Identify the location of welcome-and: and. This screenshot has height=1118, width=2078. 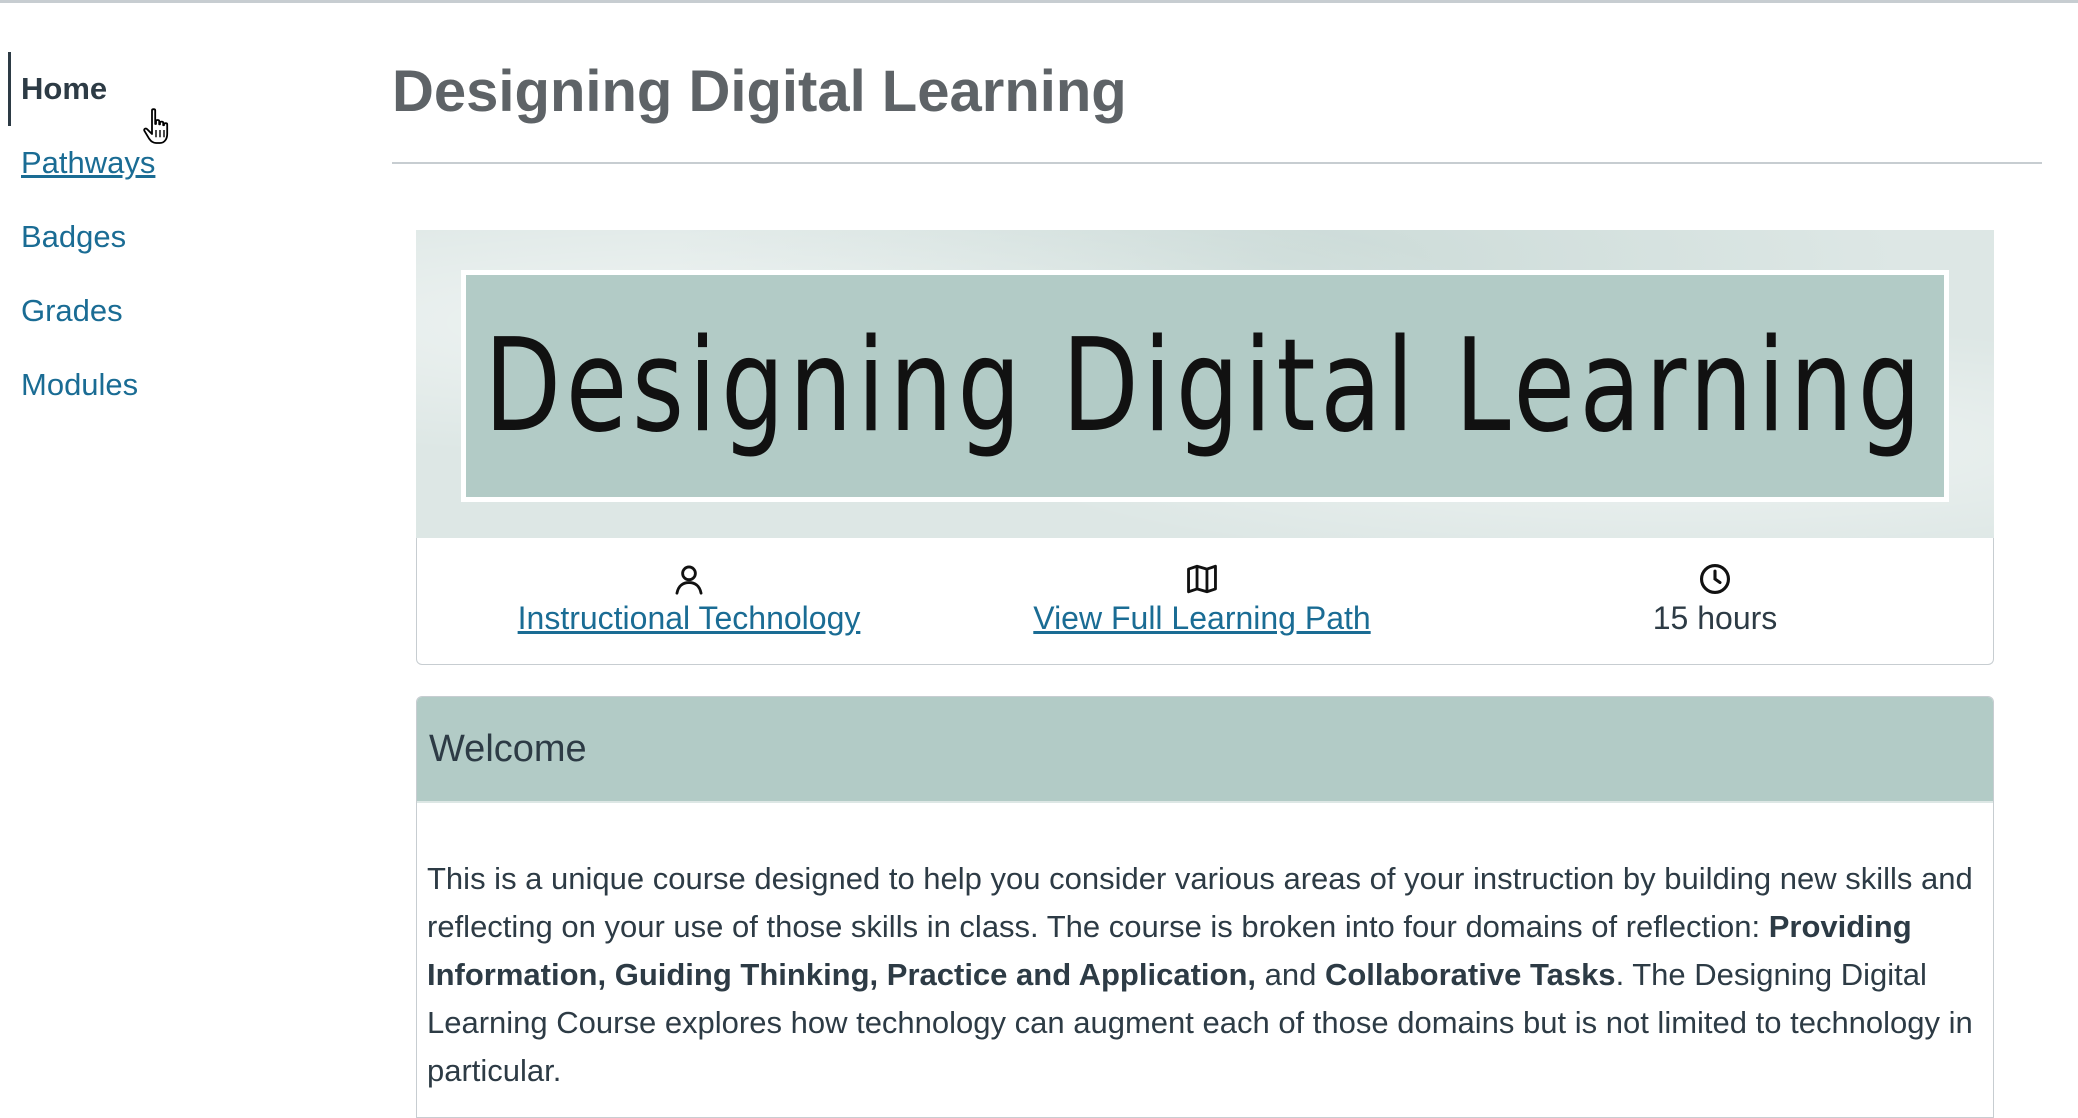
(1290, 974).